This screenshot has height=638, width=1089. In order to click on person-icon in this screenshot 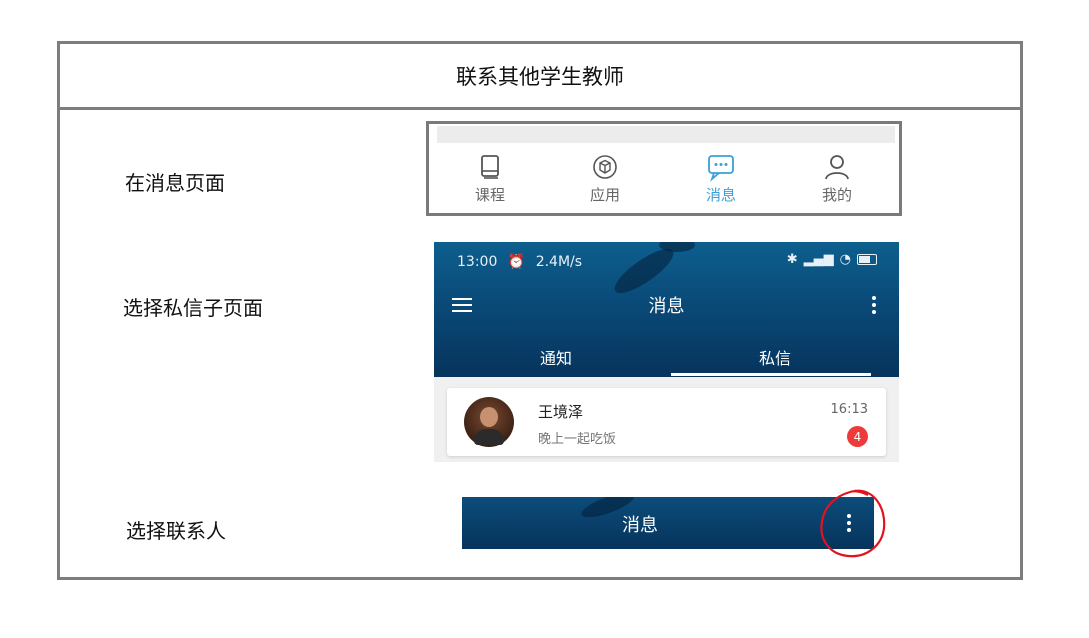, I will do `click(837, 167)`.